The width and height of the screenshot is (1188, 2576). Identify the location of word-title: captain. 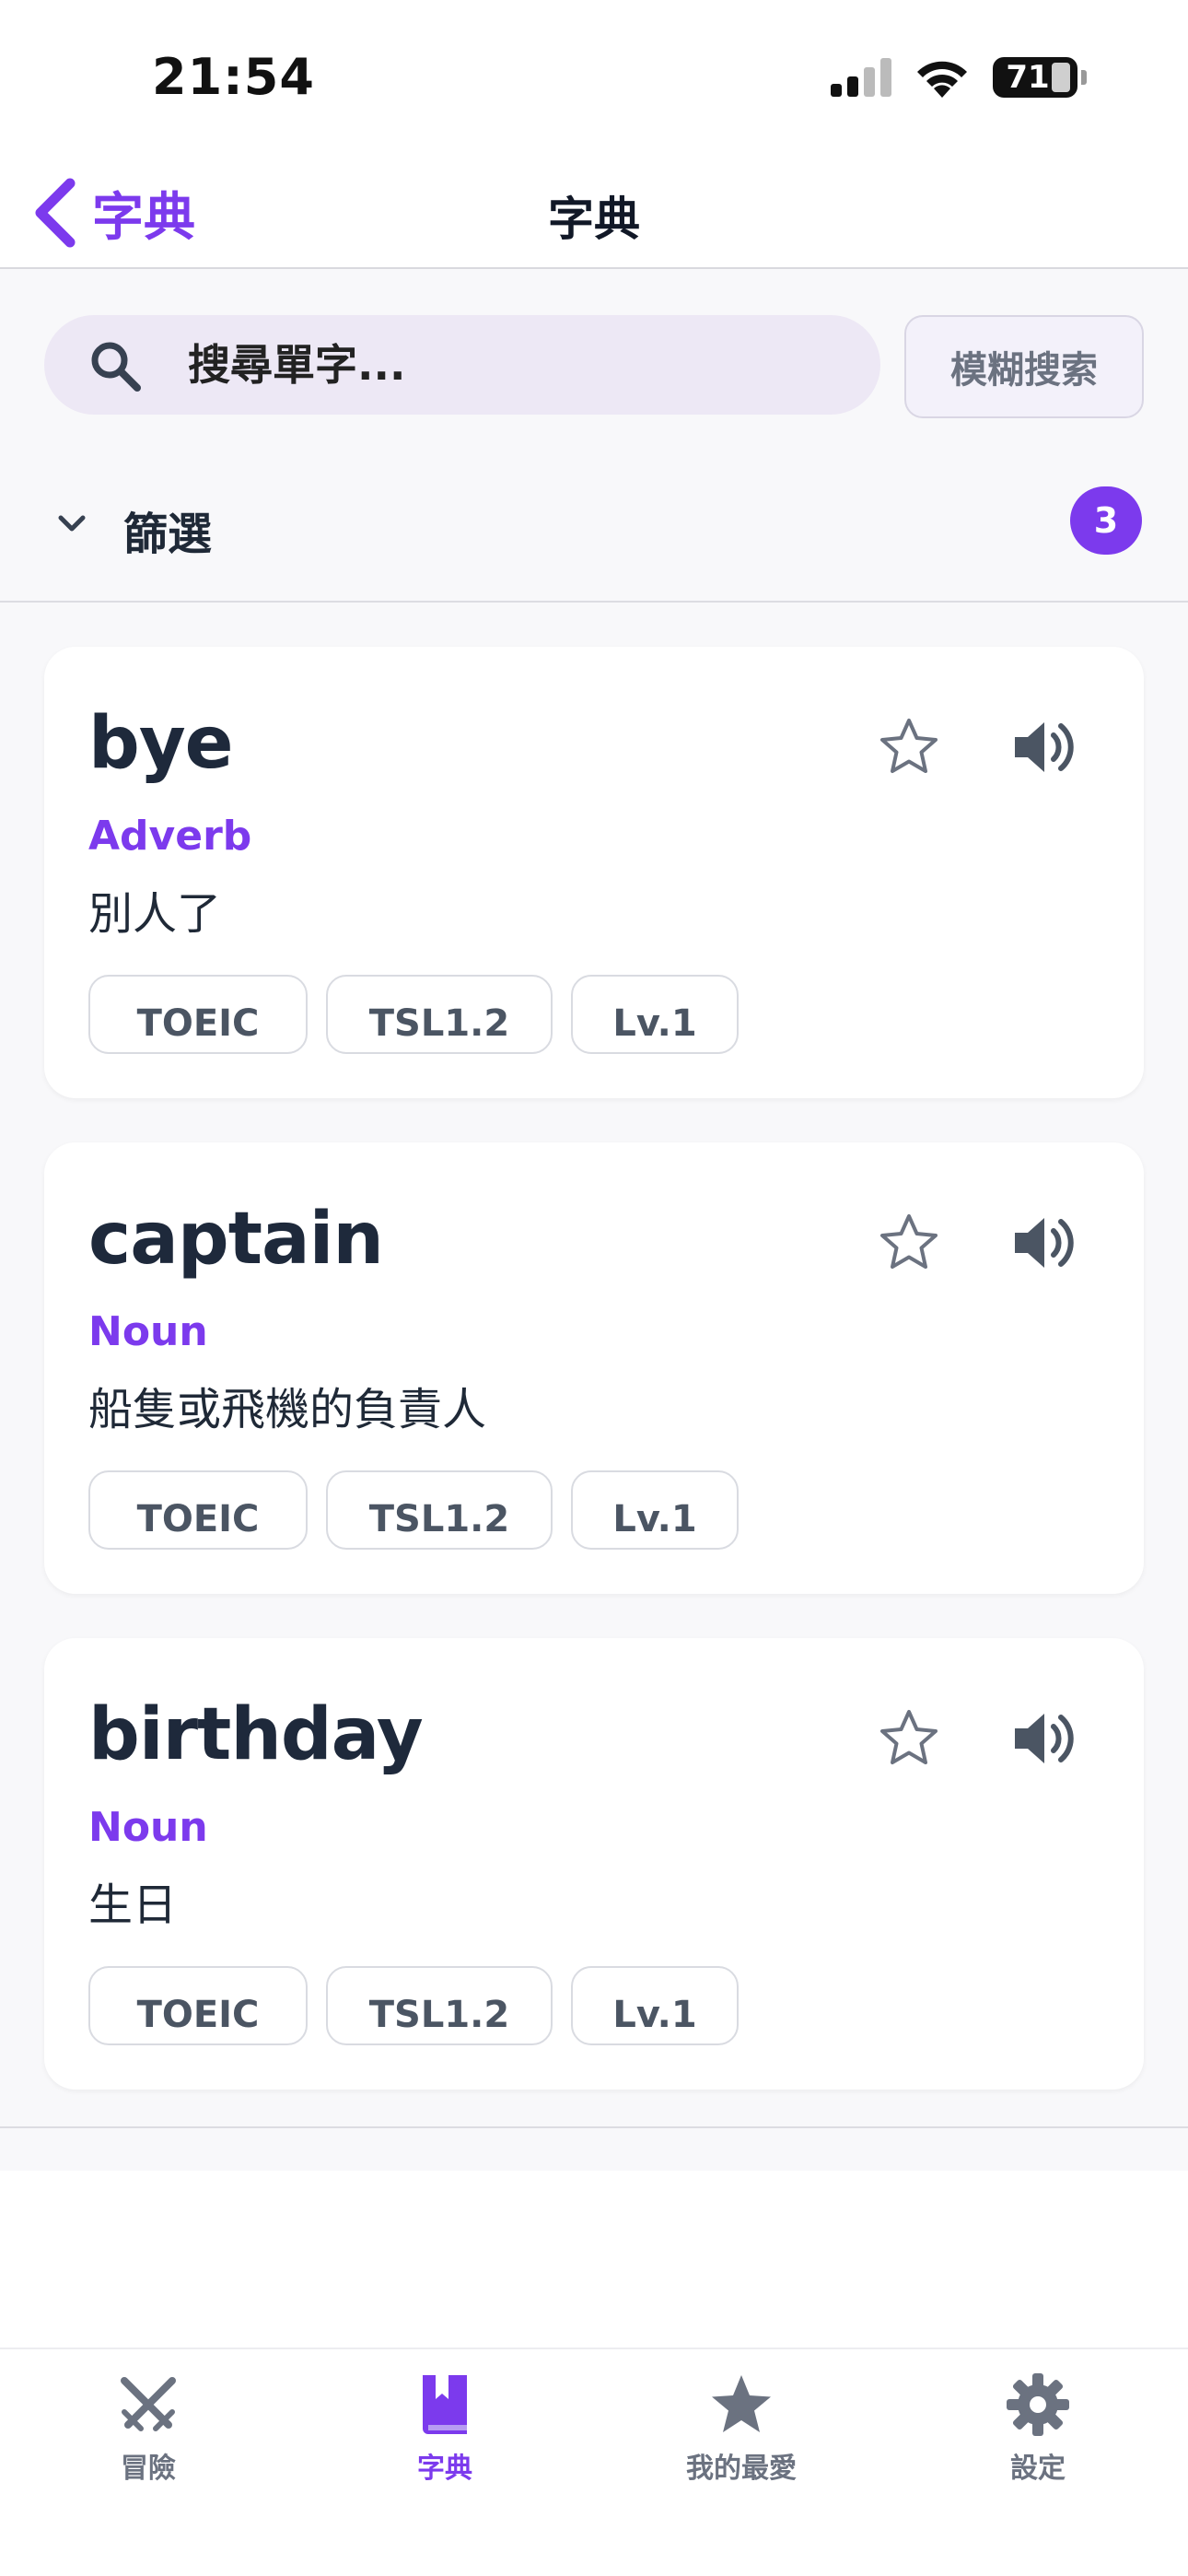
(236, 1239).